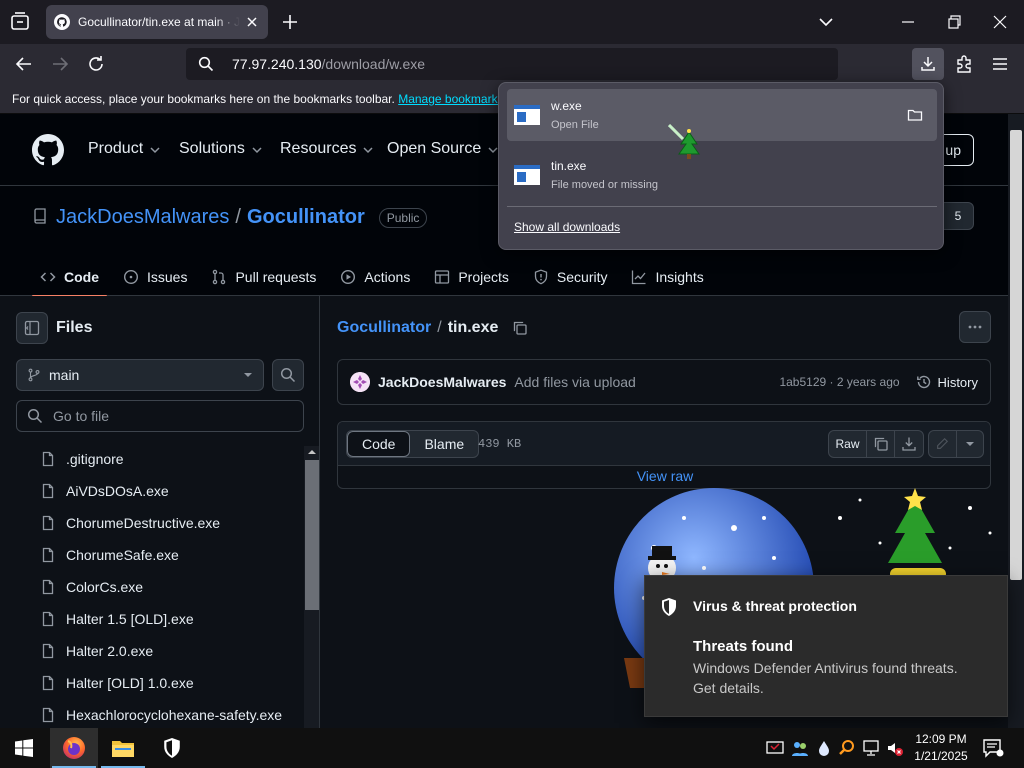 The width and height of the screenshot is (1024, 768). Describe the element at coordinates (166, 523) in the screenshot. I see `file-item: ChorumeDestructive.exe` at that location.